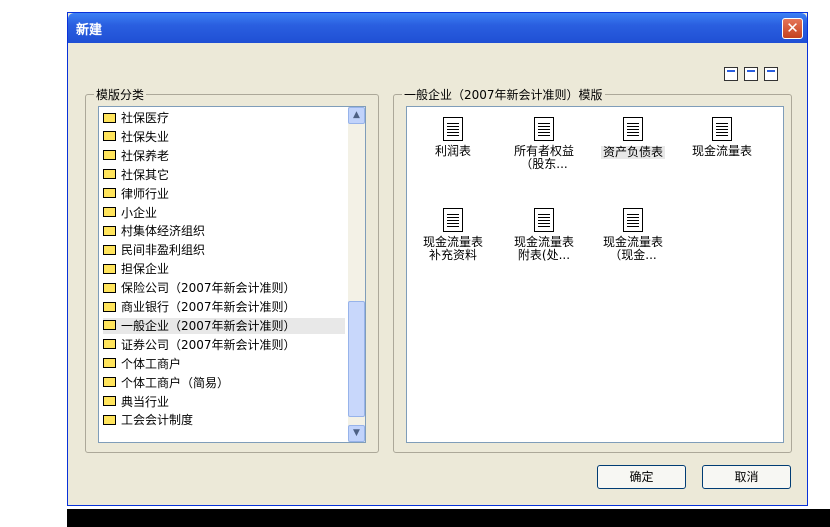 This screenshot has height=527, width=830. What do you see at coordinates (224, 269) in the screenshot?
I see `category-item: 担保企业` at bounding box center [224, 269].